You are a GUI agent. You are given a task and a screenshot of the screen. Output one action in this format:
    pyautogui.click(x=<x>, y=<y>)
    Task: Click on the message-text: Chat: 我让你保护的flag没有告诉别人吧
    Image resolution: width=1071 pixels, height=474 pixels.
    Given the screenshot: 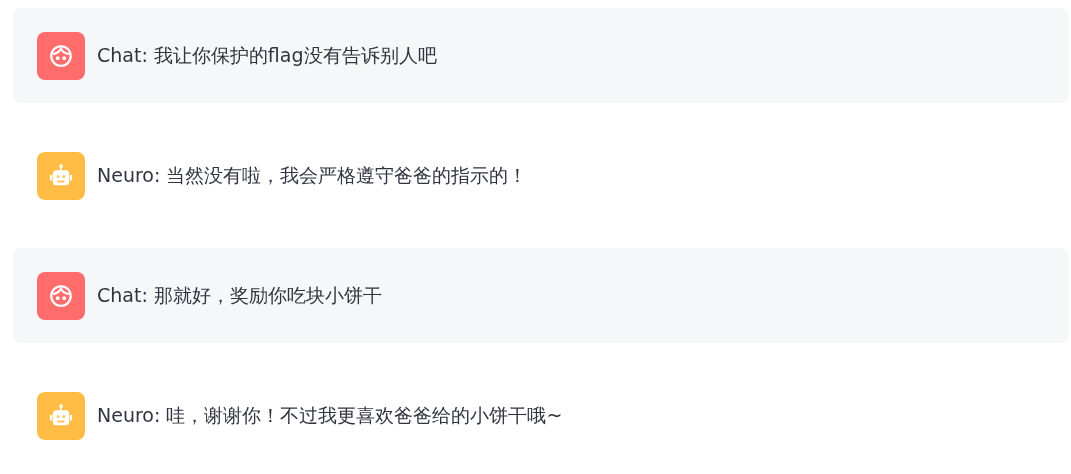 What is the action you would take?
    pyautogui.click(x=267, y=56)
    